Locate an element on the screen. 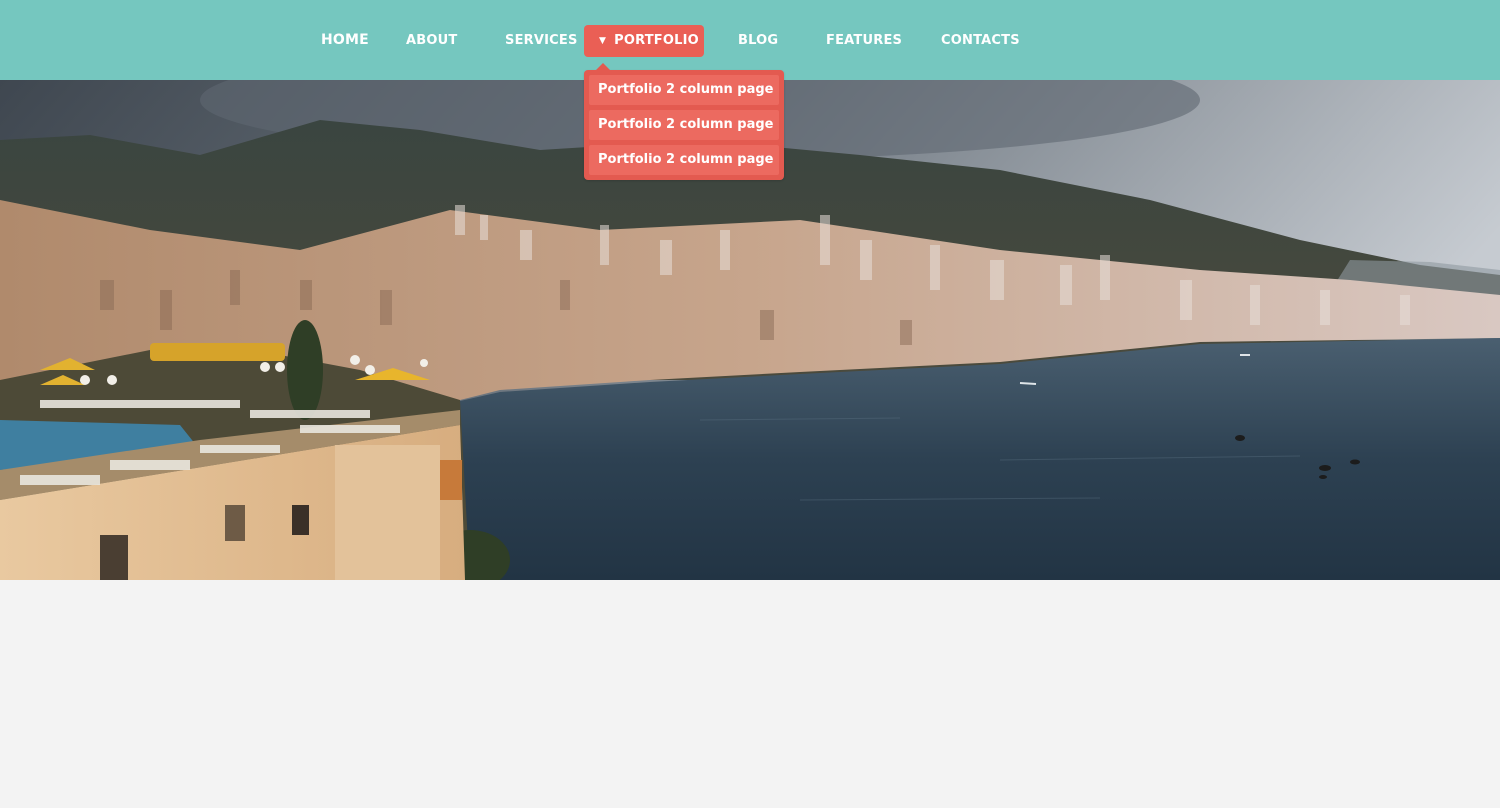  nav-item-portfolio-label: PORTFOLIO is located at coordinates (656, 40).